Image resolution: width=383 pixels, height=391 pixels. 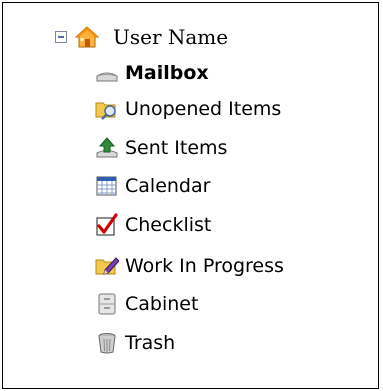 I want to click on tree-item-trash: Trash, so click(x=135, y=343).